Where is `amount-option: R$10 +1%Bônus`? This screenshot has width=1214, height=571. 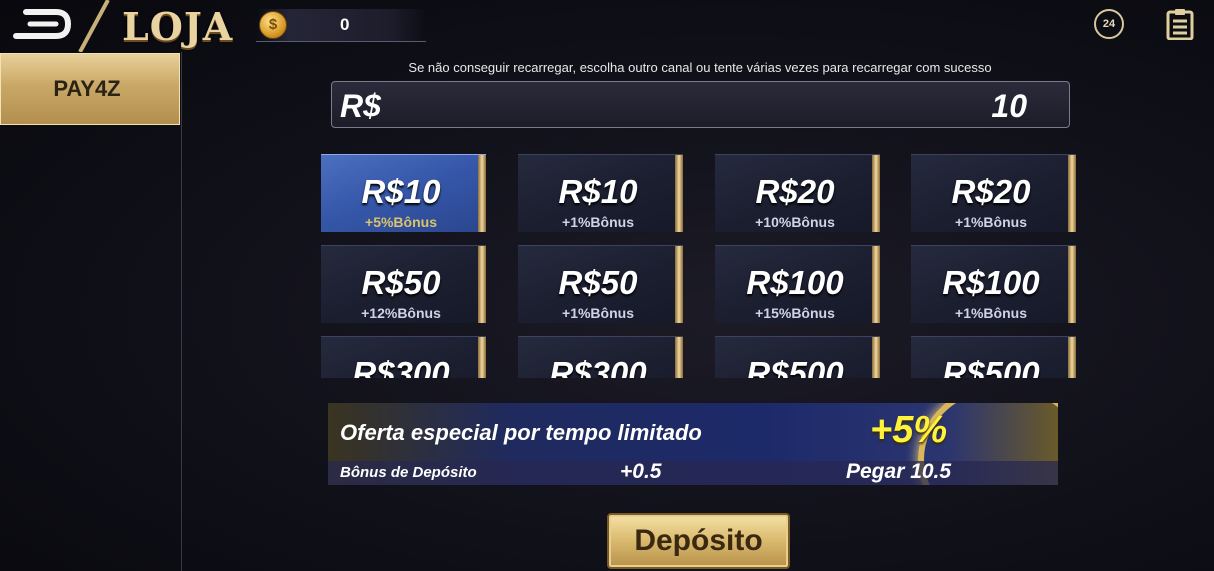 amount-option: R$10 +1%Bônus is located at coordinates (600, 193).